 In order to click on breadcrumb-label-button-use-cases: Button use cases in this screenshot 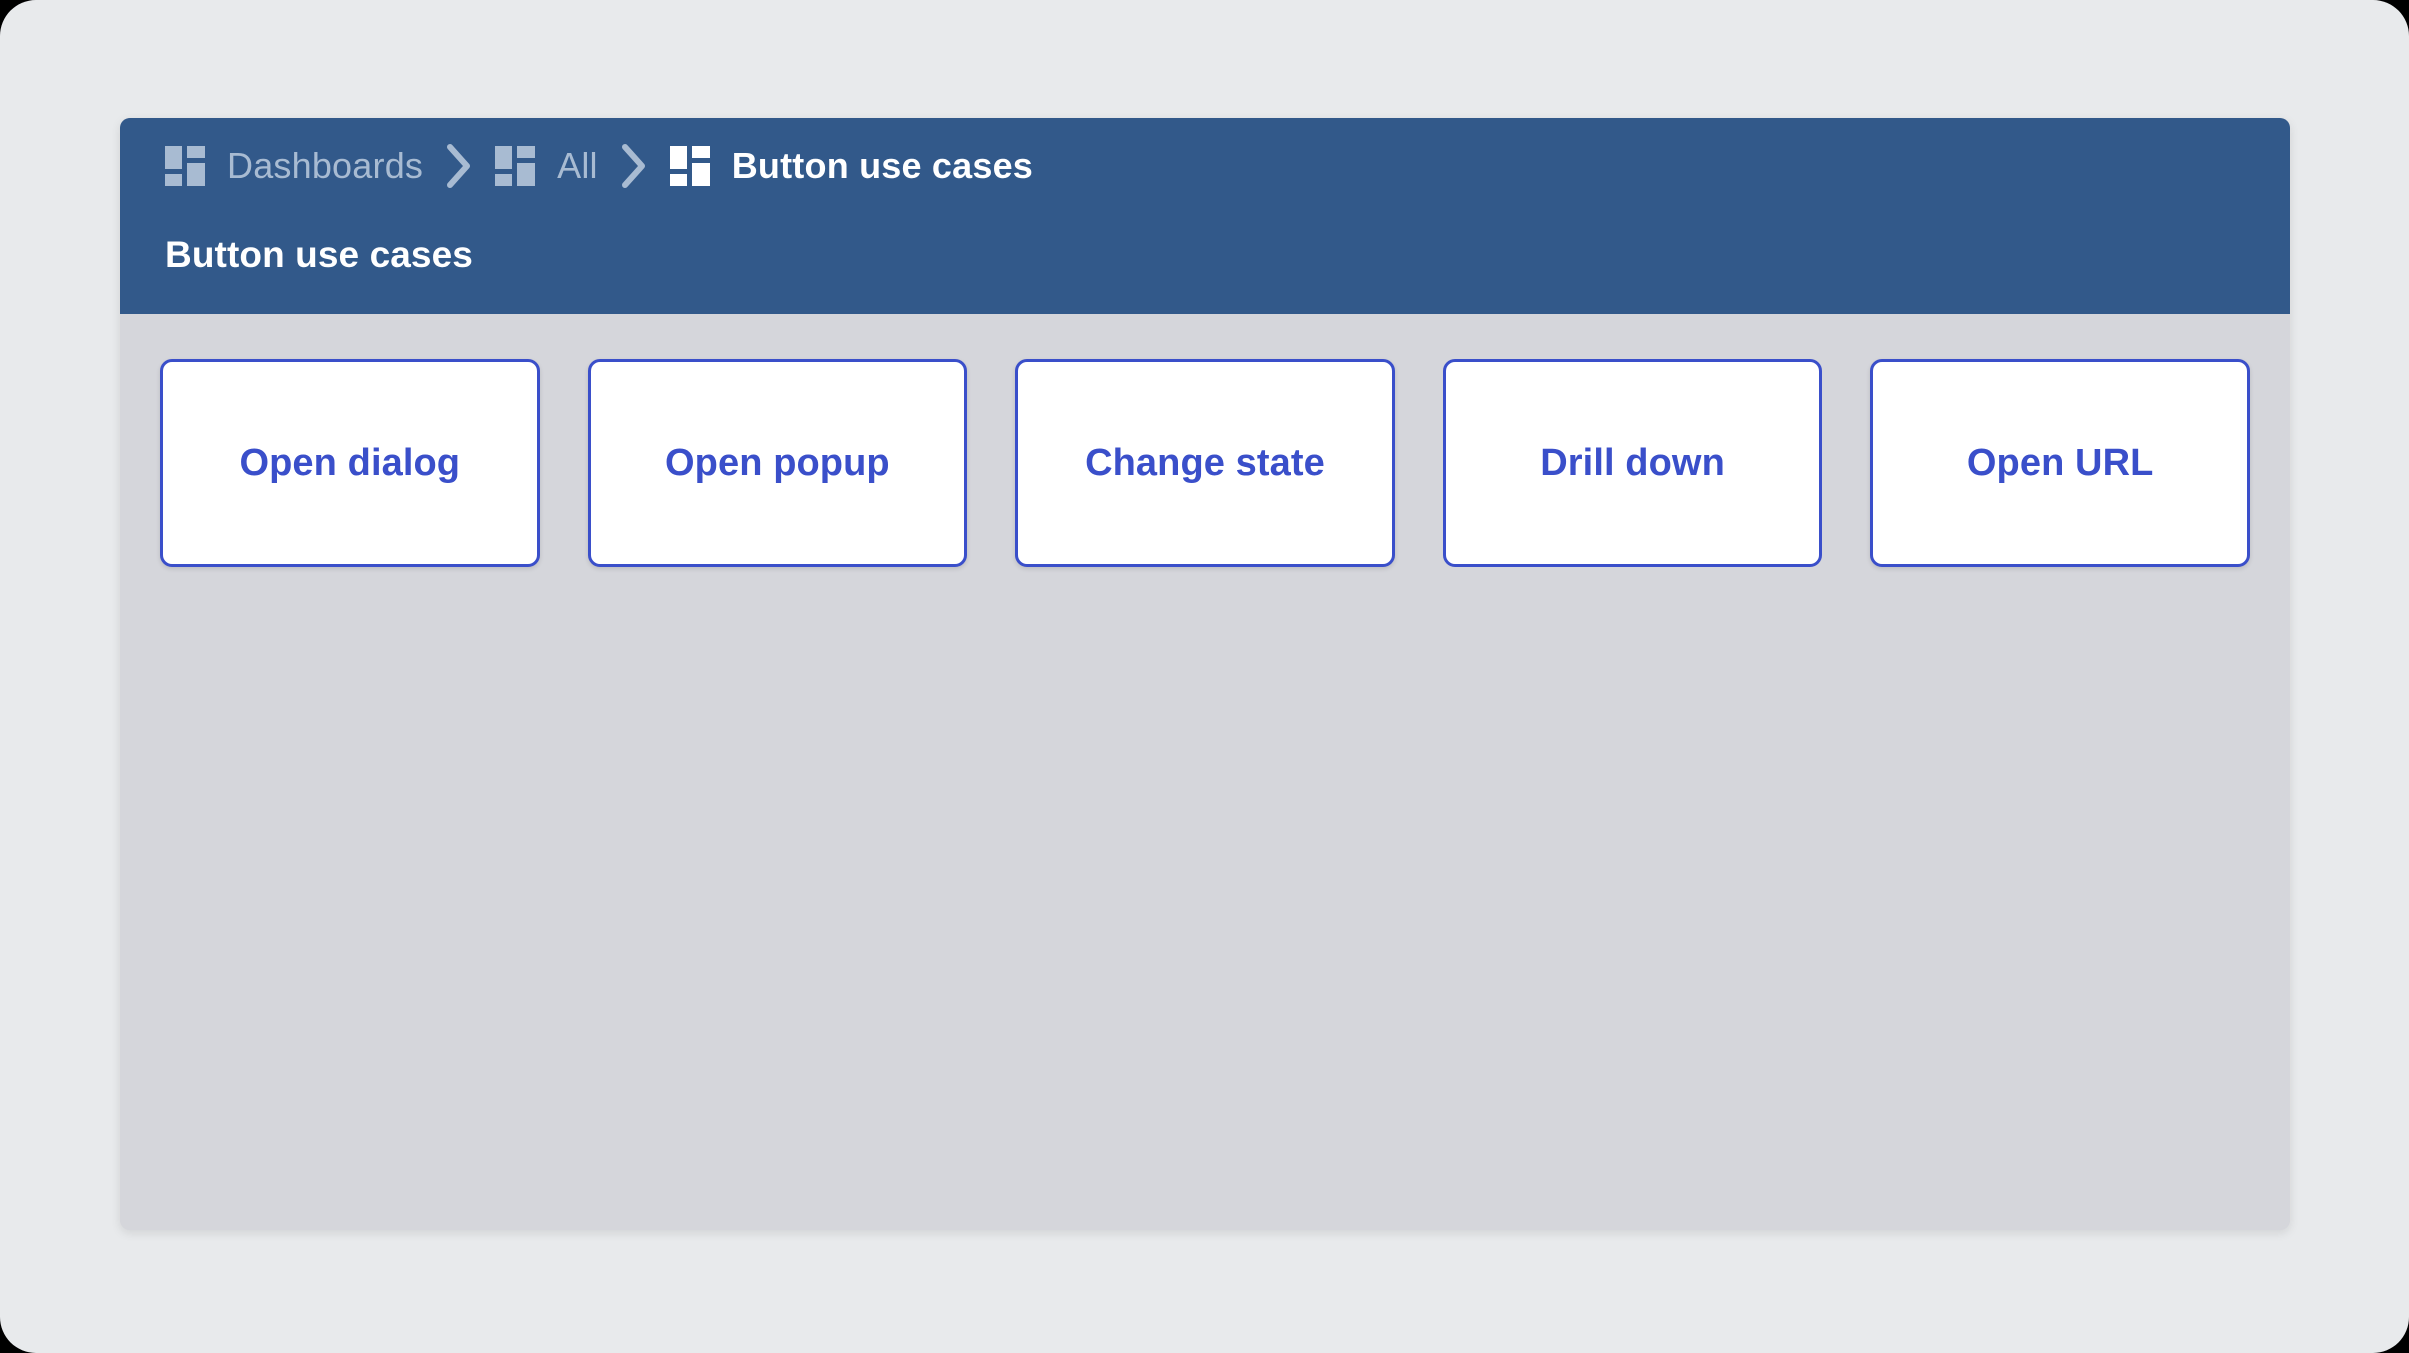, I will do `click(882, 165)`.